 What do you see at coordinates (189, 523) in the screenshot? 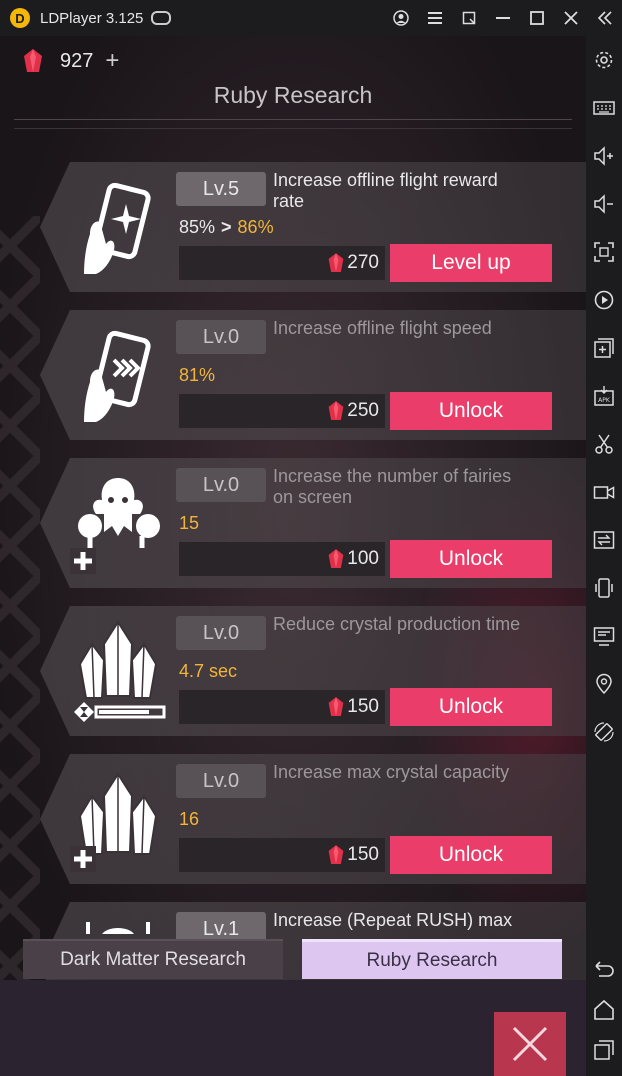
I see `research-value: 15` at bounding box center [189, 523].